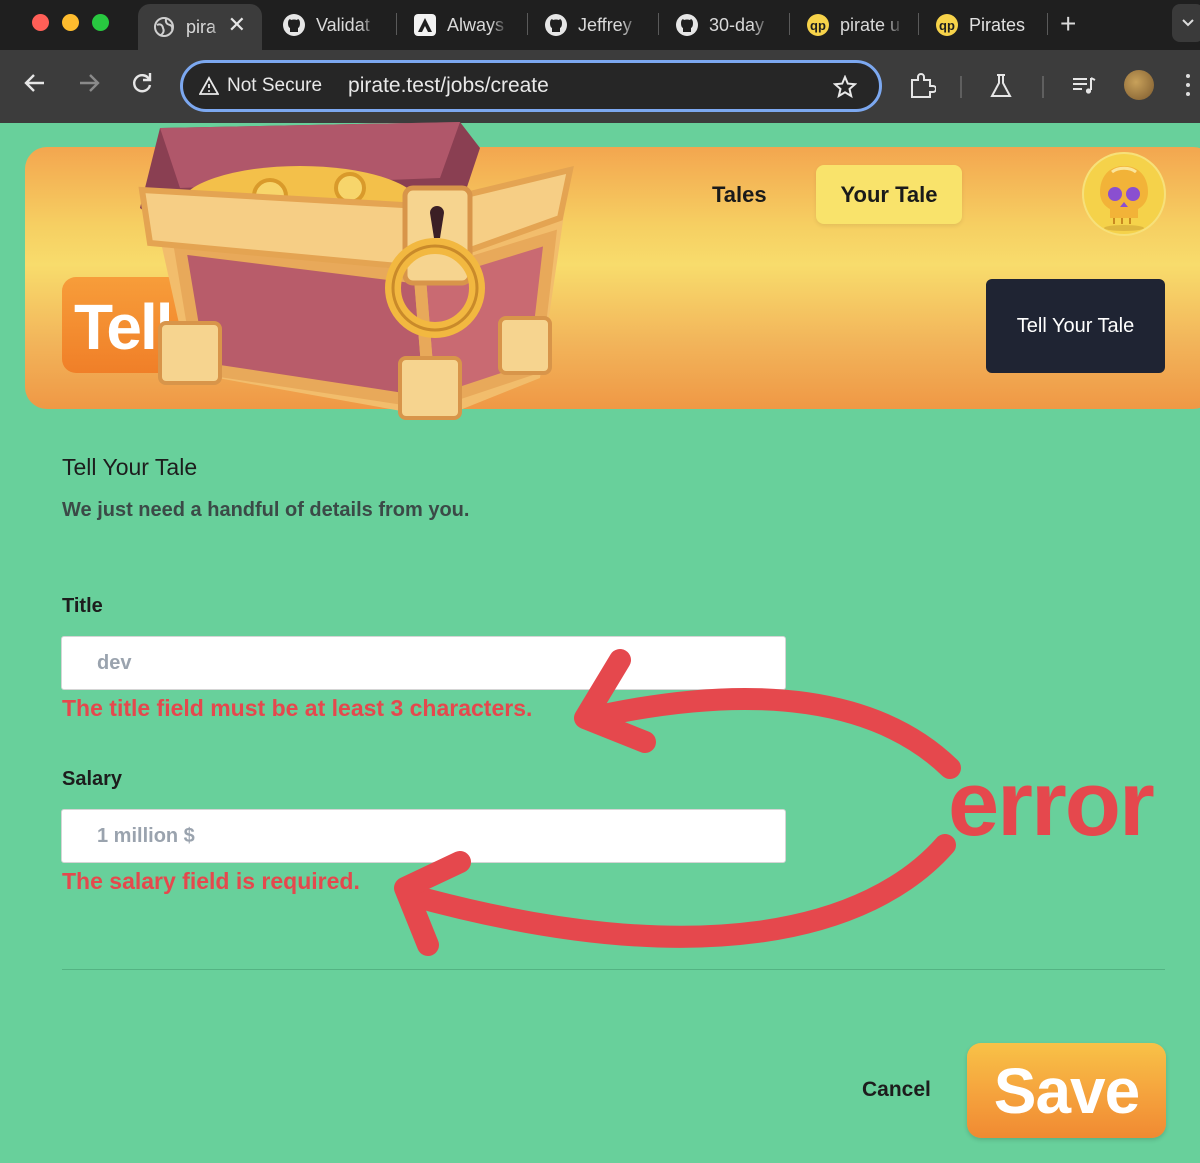 The height and width of the screenshot is (1163, 1200). I want to click on adonis-icon, so click(425, 25).